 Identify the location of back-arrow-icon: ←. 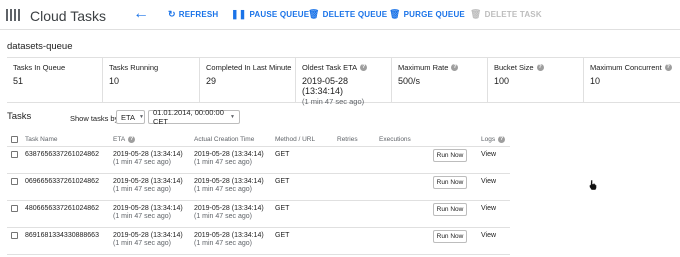
(141, 14).